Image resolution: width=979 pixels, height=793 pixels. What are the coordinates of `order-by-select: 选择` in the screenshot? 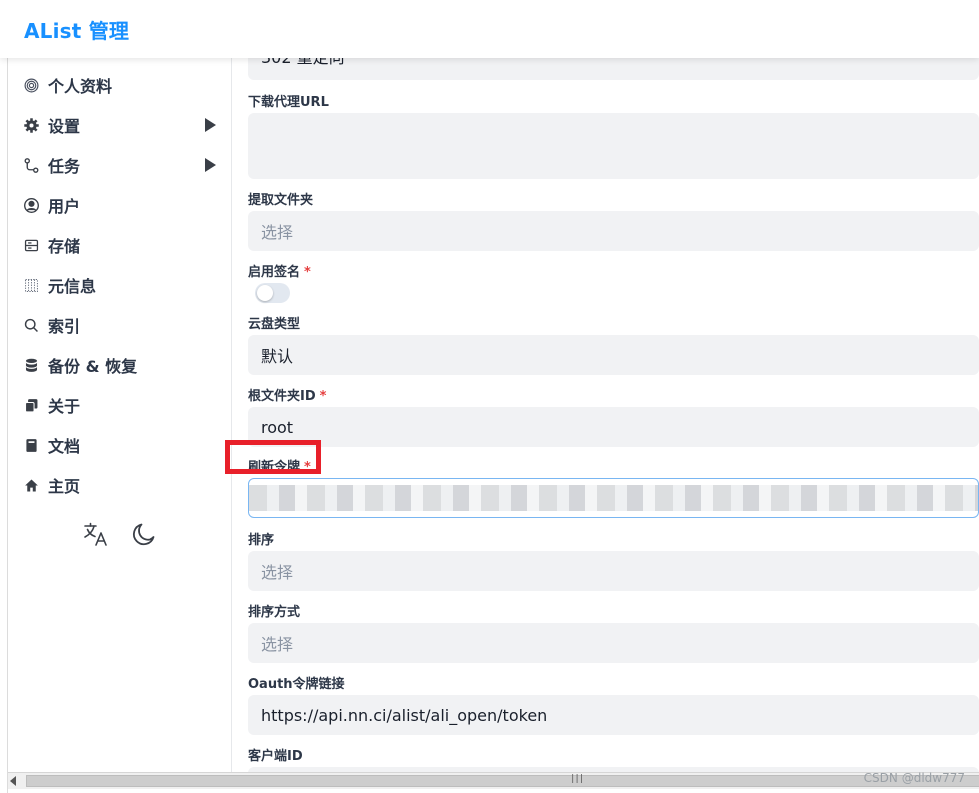 It's located at (613, 571).